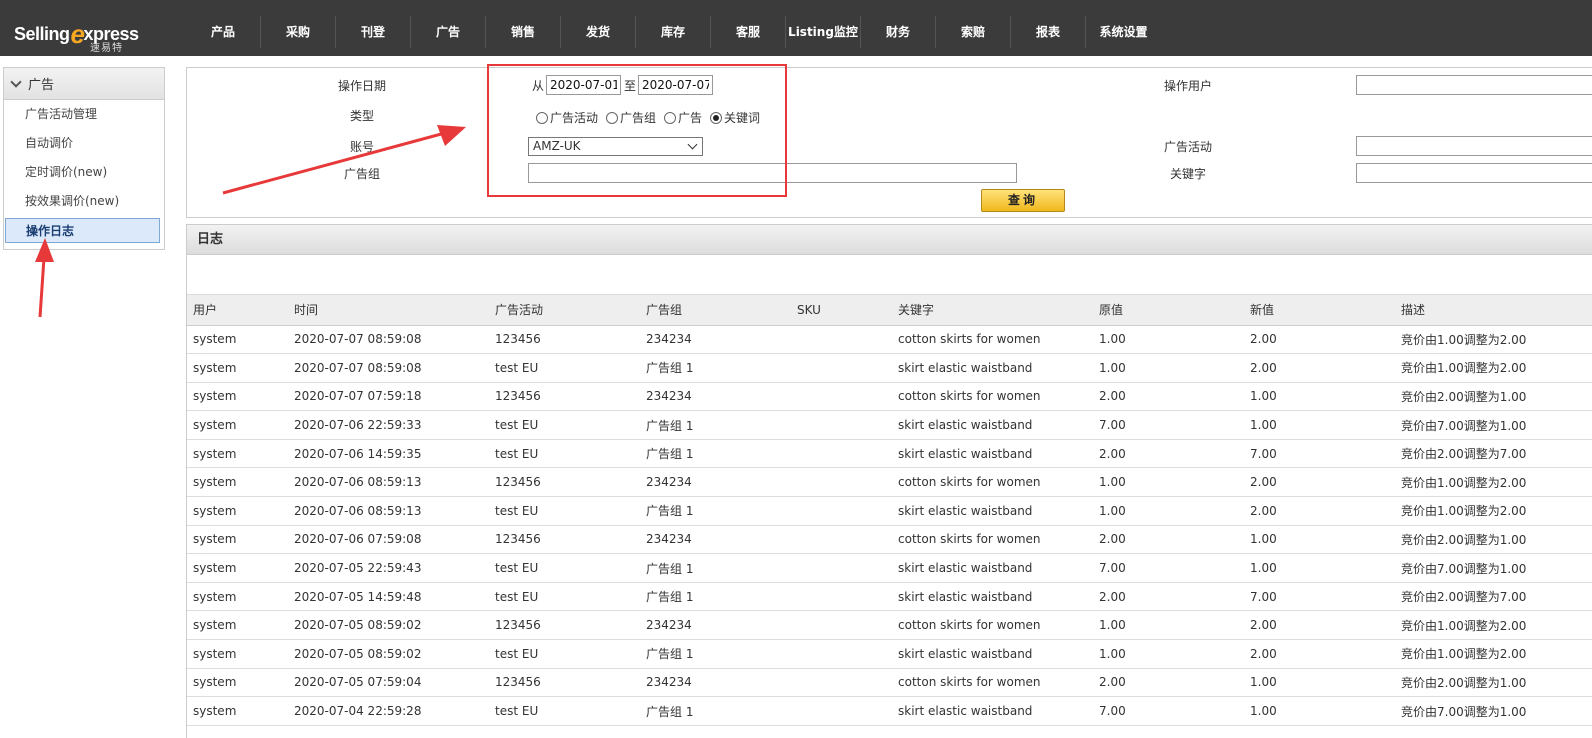 This screenshot has width=1592, height=738. Describe the element at coordinates (992, 310) in the screenshot. I see `column-header: 关键字` at that location.